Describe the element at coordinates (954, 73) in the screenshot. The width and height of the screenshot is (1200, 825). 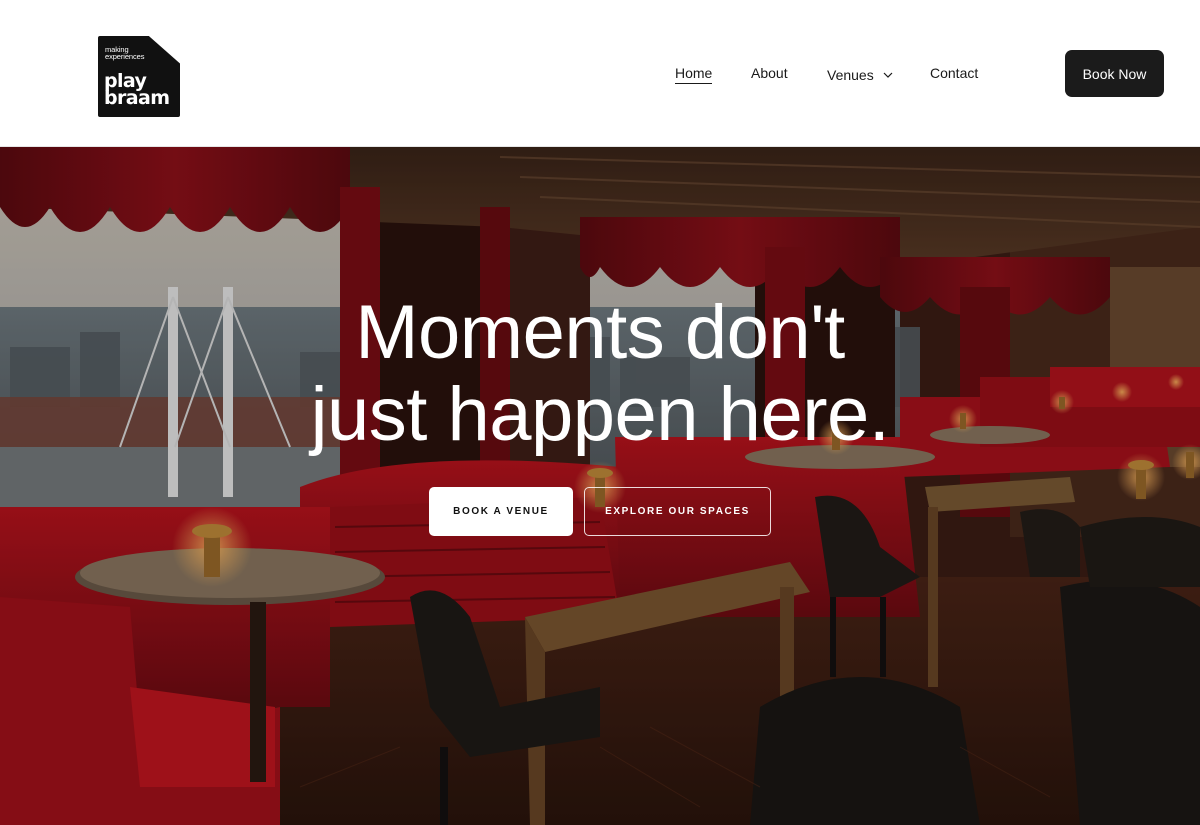
I see `nav-item-contact: Contact` at that location.